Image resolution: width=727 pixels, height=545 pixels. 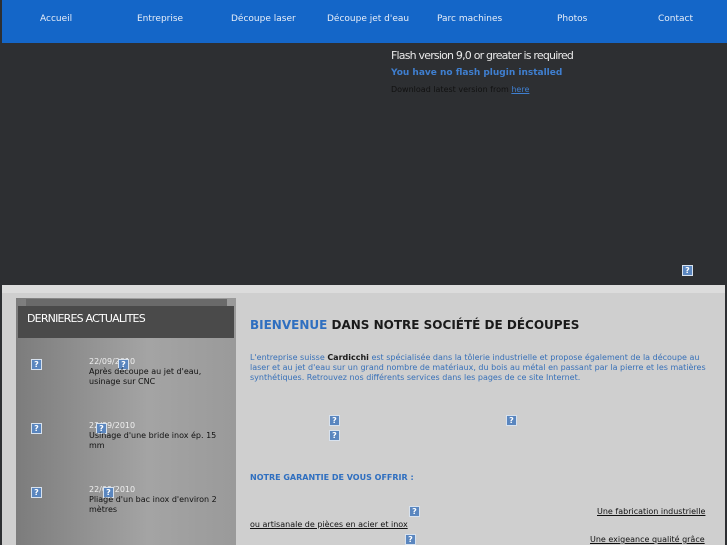 I want to click on nav-item-photos: Photos, so click(x=572, y=19).